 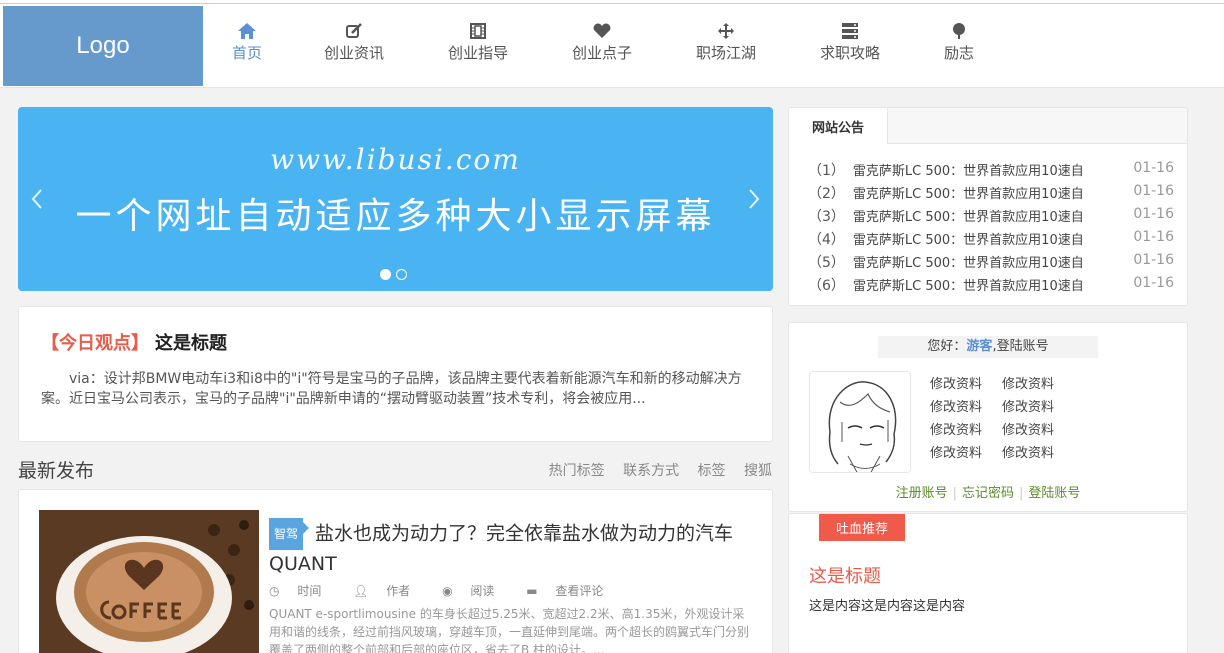 I want to click on nav-item-guide: 创业指导, so click(x=478, y=42).